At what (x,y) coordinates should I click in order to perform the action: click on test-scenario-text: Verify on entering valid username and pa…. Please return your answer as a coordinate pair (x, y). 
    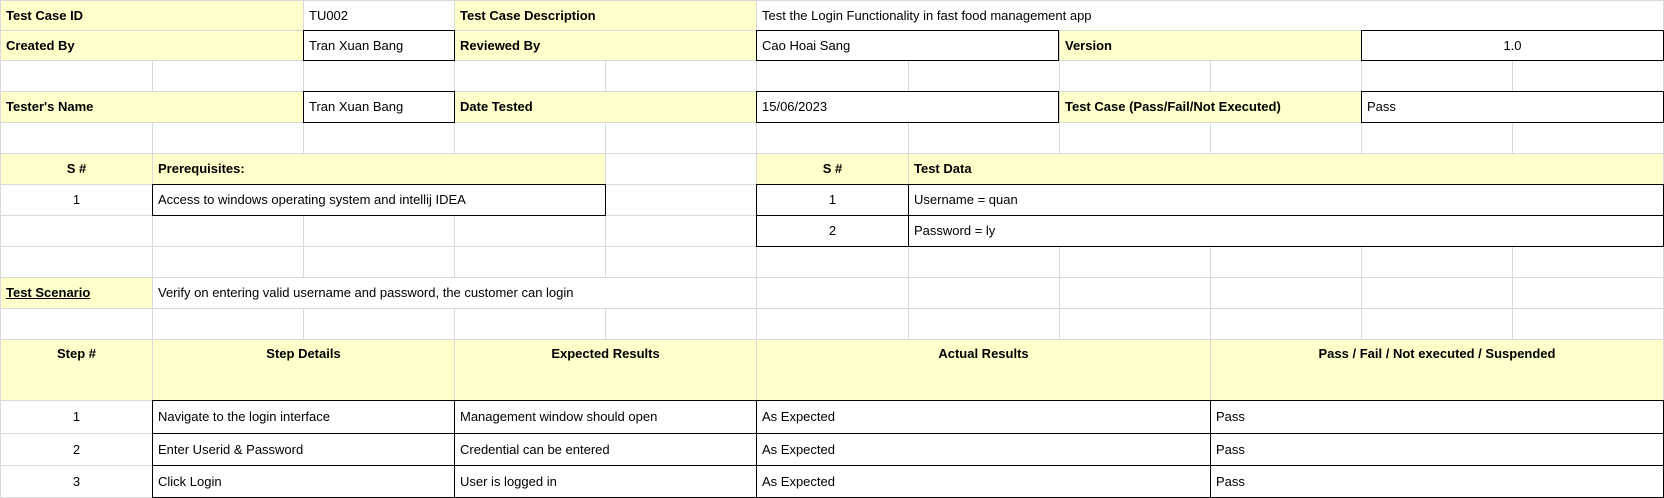
    Looking at the image, I should click on (454, 293).